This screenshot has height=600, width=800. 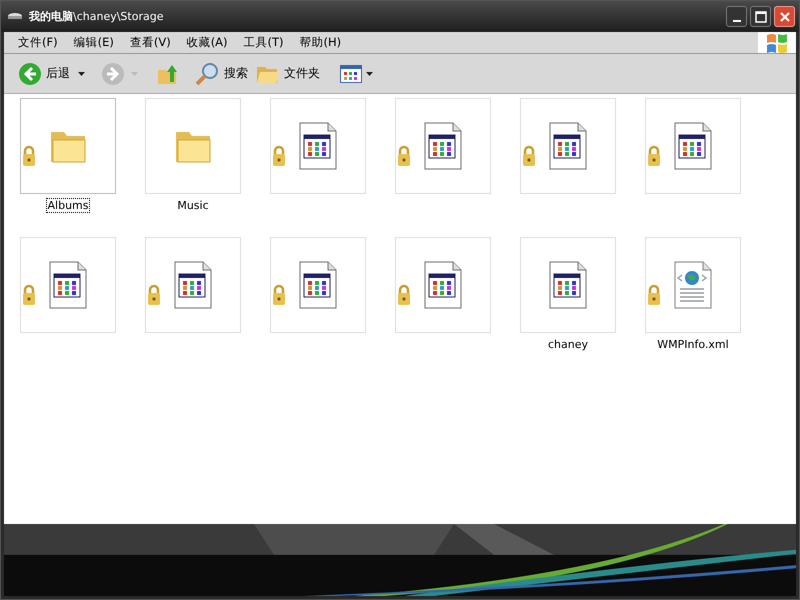 I want to click on logo-icon, so click(x=777, y=42).